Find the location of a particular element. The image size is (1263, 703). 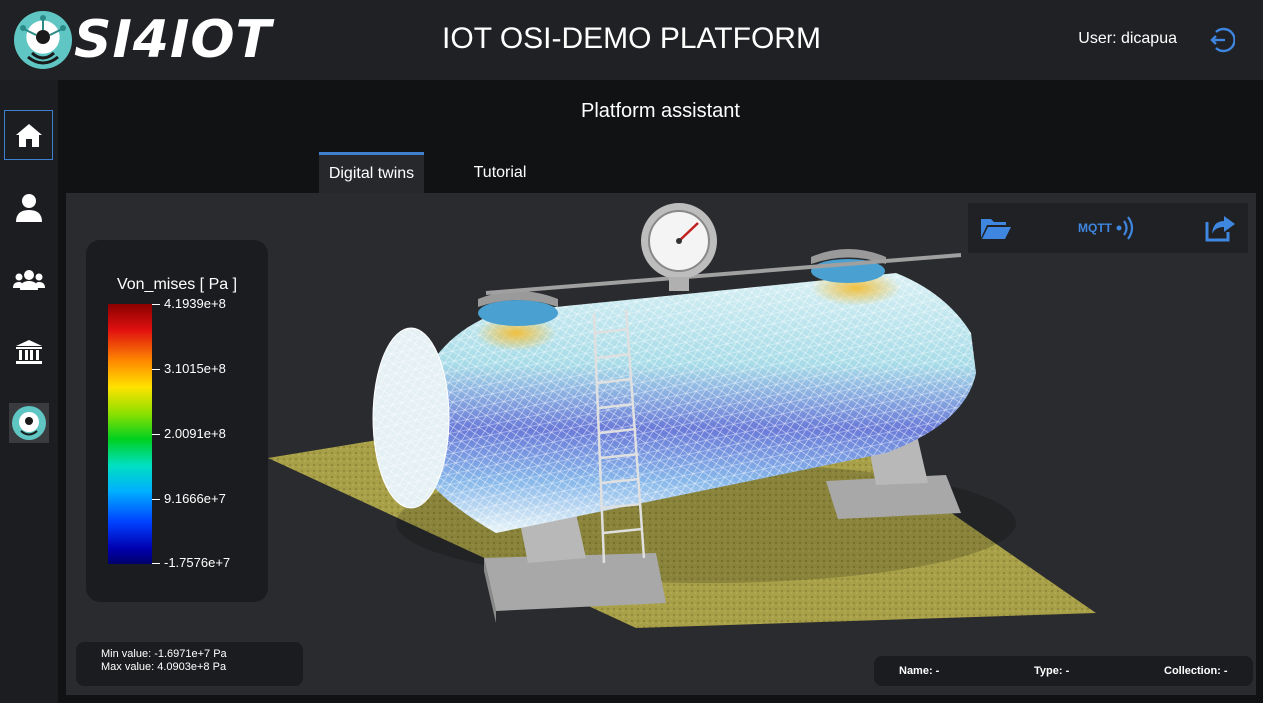

info-name: Name: - is located at coordinates (919, 671).